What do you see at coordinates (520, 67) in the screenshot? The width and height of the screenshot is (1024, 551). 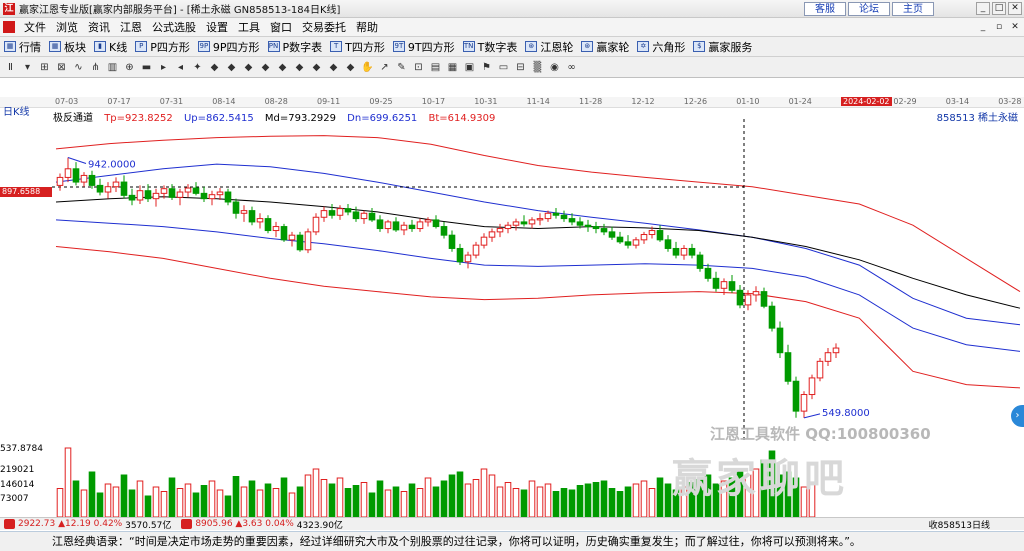 I see `drawing-tool-icon: ⊟` at bounding box center [520, 67].